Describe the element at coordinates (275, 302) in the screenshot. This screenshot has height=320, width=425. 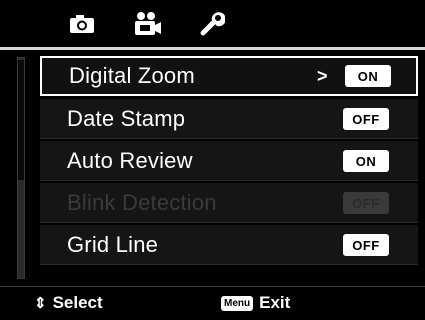
I see `exit-label: Exit` at that location.